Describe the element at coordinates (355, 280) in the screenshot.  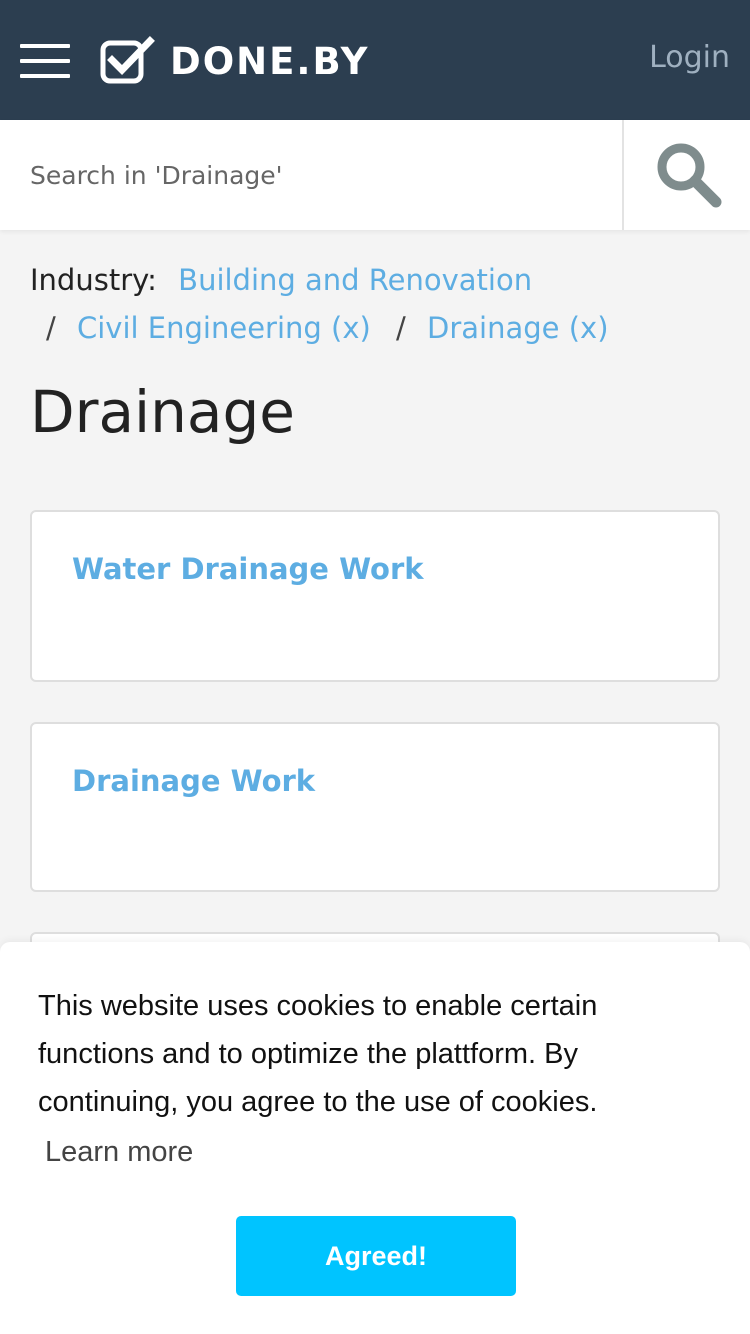
I see `breadcrumb-link-building-renovation: Building and Renovation` at that location.